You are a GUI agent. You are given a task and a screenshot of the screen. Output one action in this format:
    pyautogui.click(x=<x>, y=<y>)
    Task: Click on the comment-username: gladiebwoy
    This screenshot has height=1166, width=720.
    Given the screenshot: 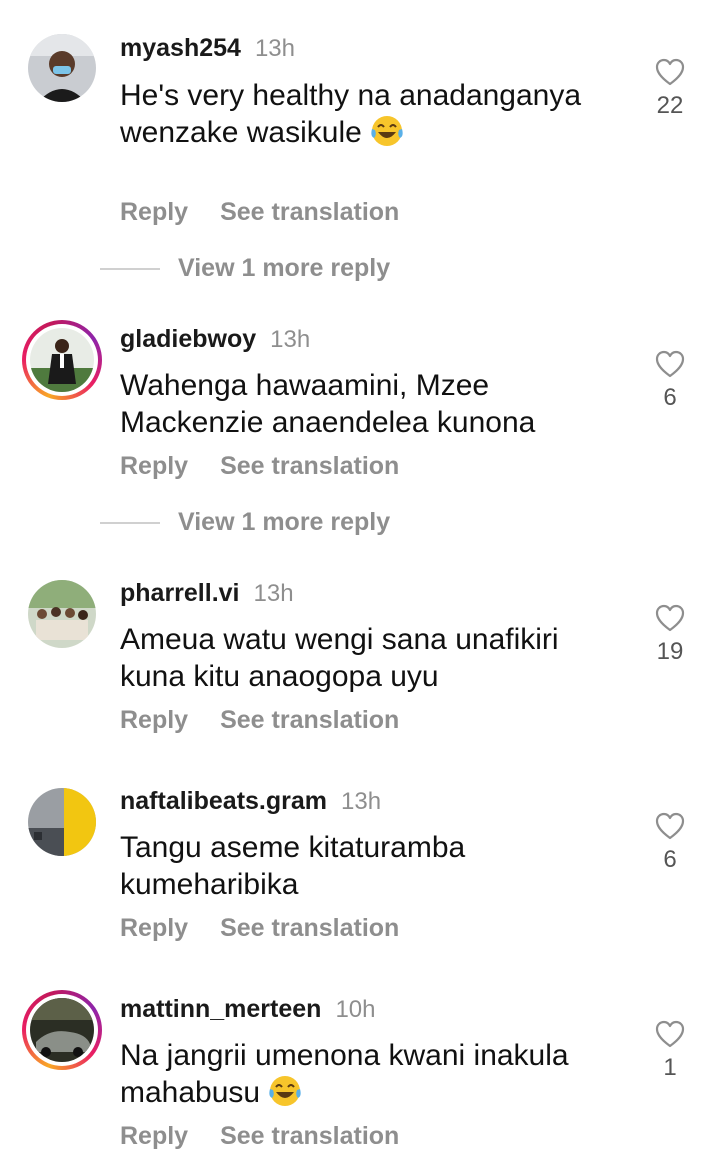 What is the action you would take?
    pyautogui.click(x=188, y=339)
    